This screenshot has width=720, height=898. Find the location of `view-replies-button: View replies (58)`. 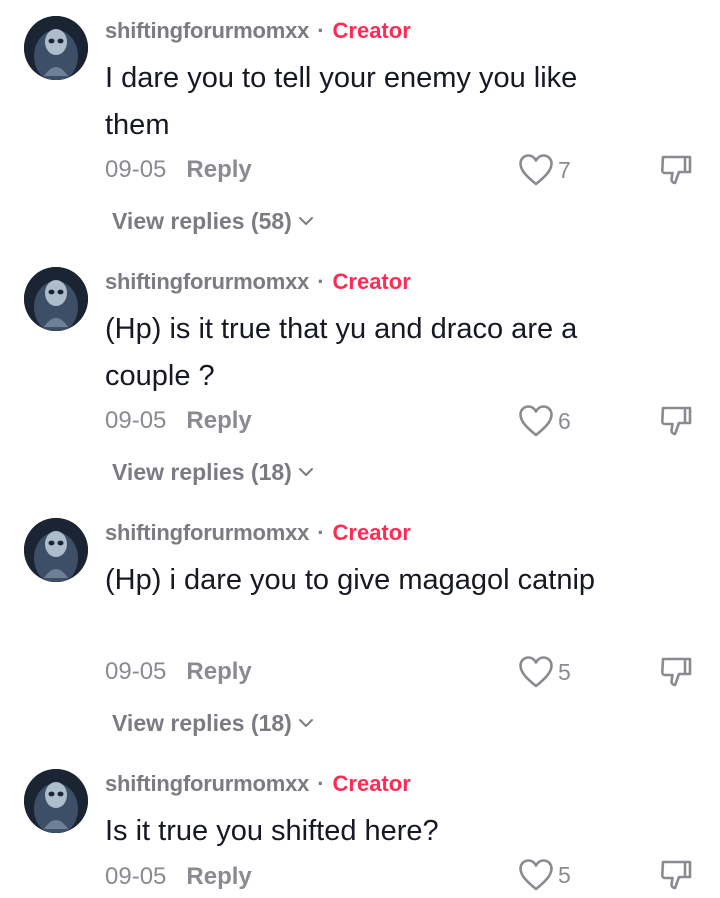

view-replies-button: View replies (58) is located at coordinates (213, 221).